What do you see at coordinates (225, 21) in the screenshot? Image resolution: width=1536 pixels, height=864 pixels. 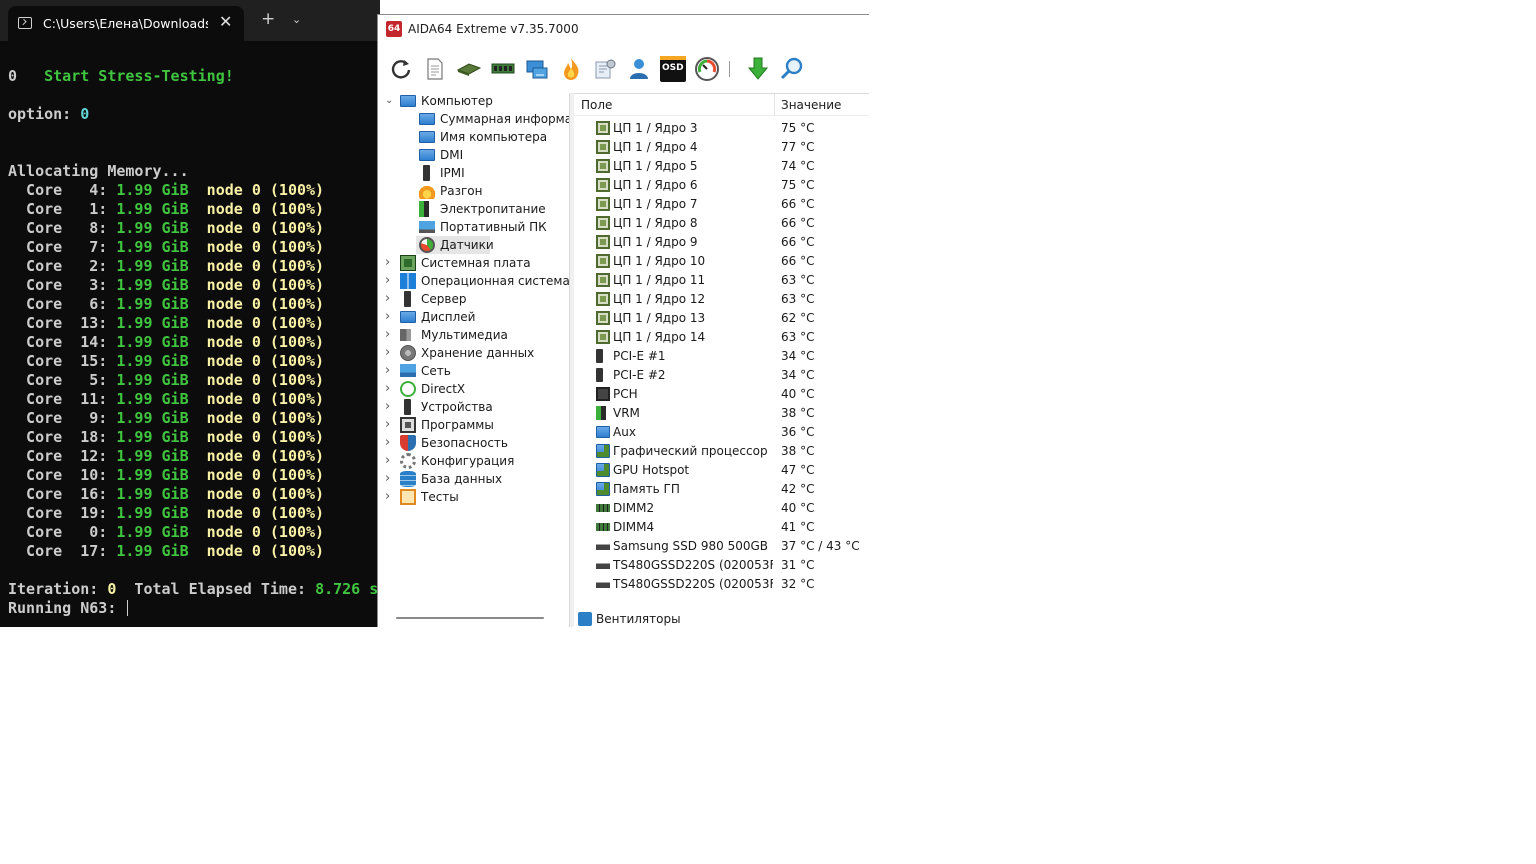 I see `close-tab-icon: ✕` at bounding box center [225, 21].